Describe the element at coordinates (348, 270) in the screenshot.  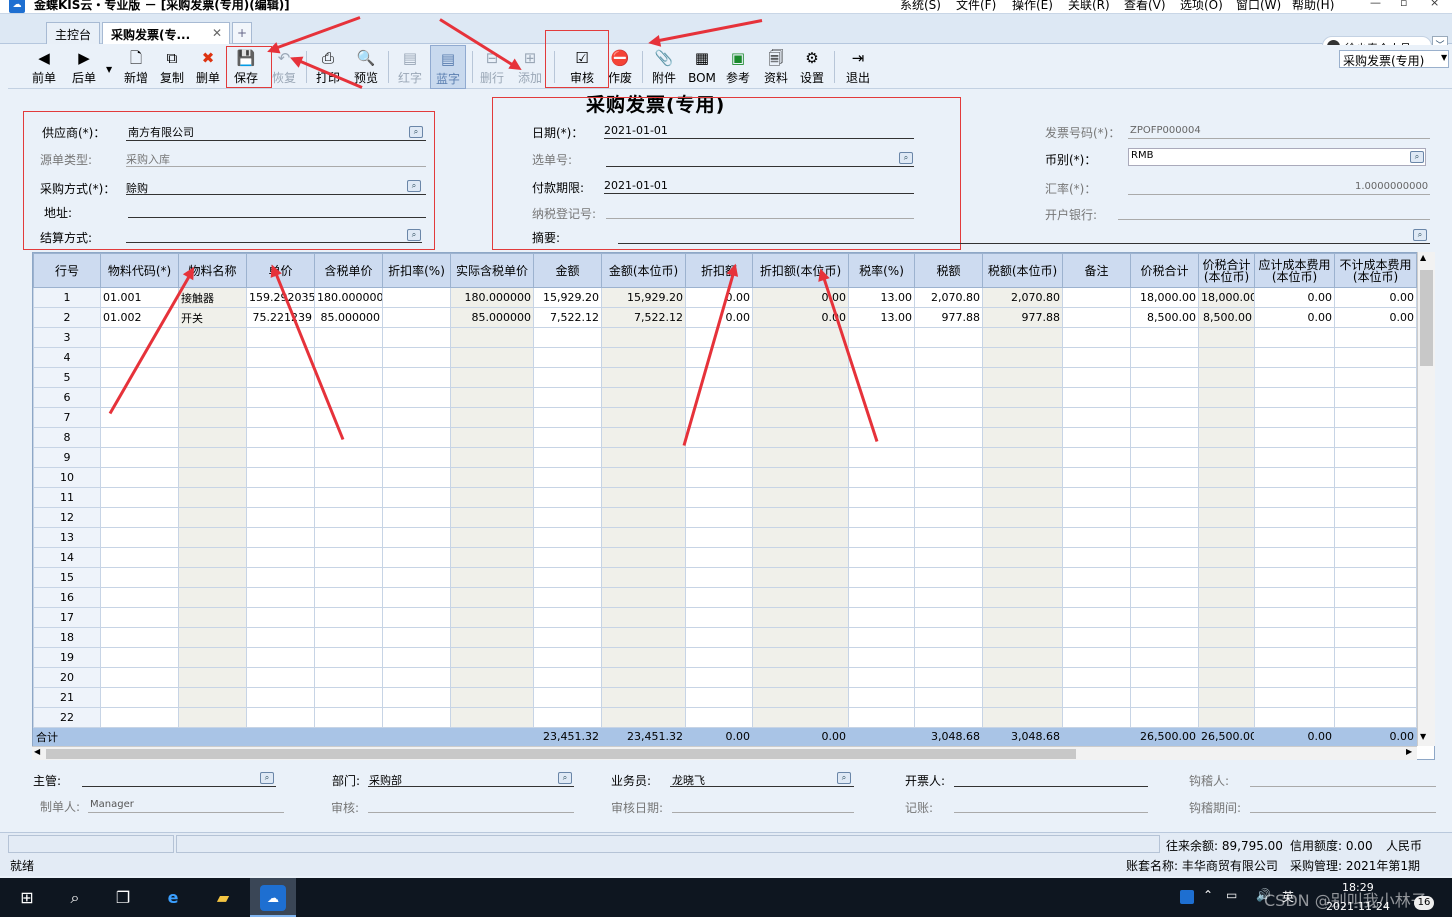
I see `column-header: 含税单价` at that location.